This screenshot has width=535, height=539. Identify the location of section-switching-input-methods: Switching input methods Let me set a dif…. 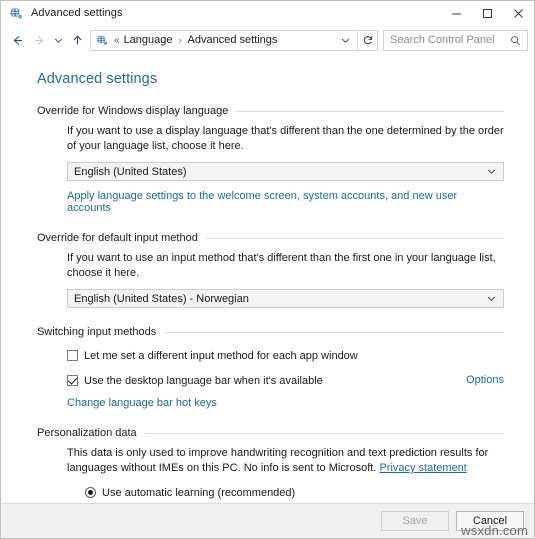
(270, 367).